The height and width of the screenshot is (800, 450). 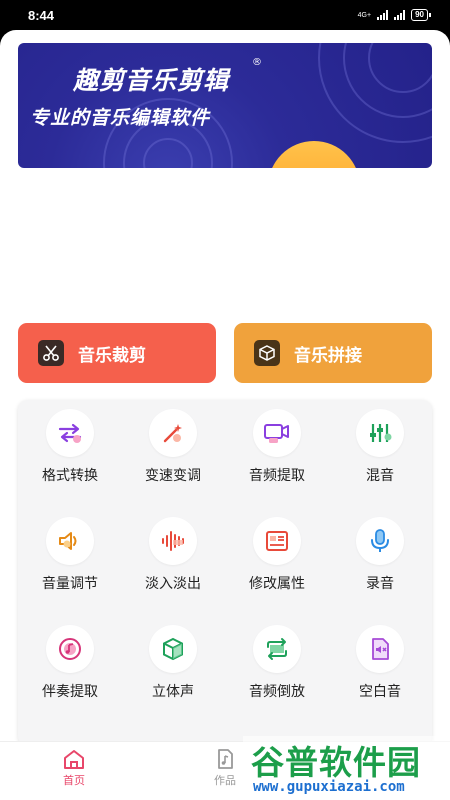 What do you see at coordinates (173, 692) in the screenshot?
I see `tool-label: 立体声` at bounding box center [173, 692].